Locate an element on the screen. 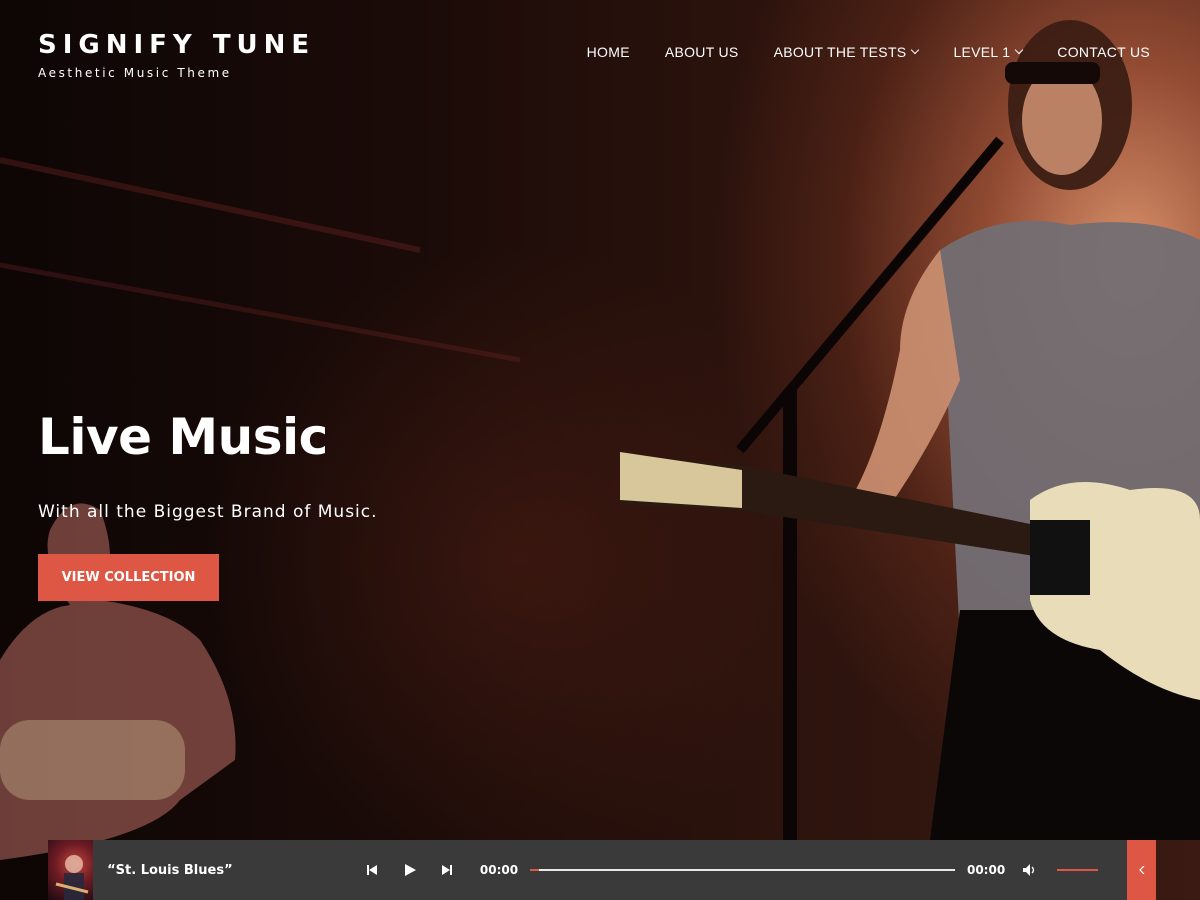 The height and width of the screenshot is (900, 1200). player-toggle-button is located at coordinates (1141, 870).